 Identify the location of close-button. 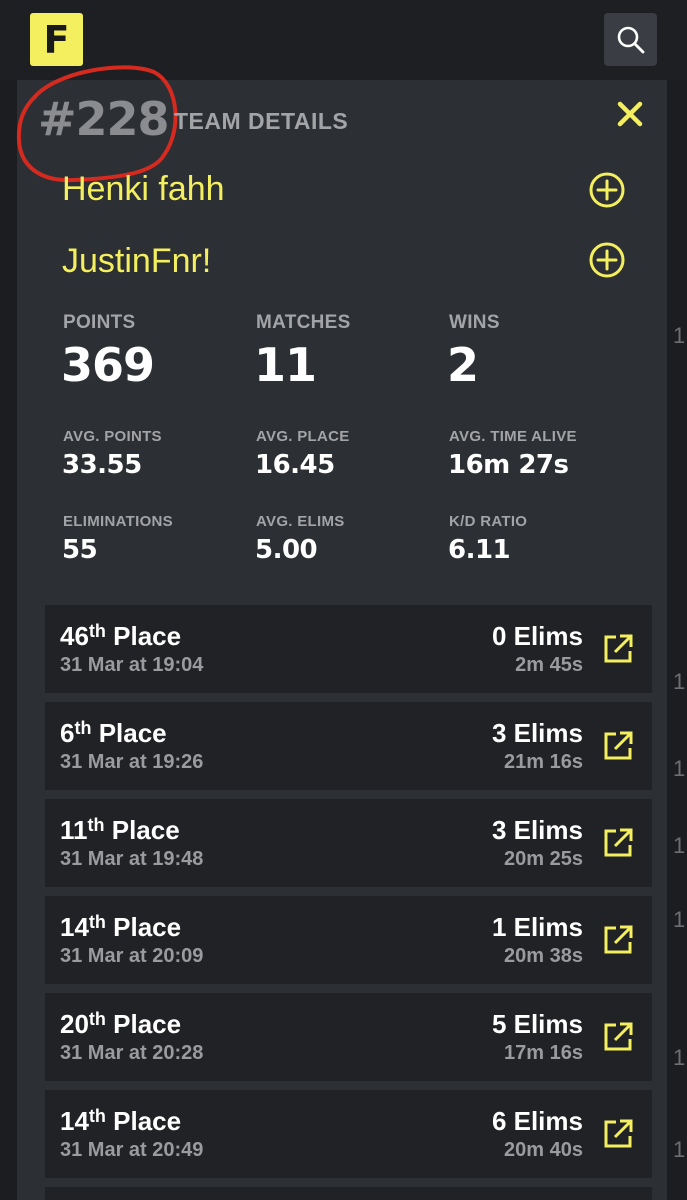
(630, 114).